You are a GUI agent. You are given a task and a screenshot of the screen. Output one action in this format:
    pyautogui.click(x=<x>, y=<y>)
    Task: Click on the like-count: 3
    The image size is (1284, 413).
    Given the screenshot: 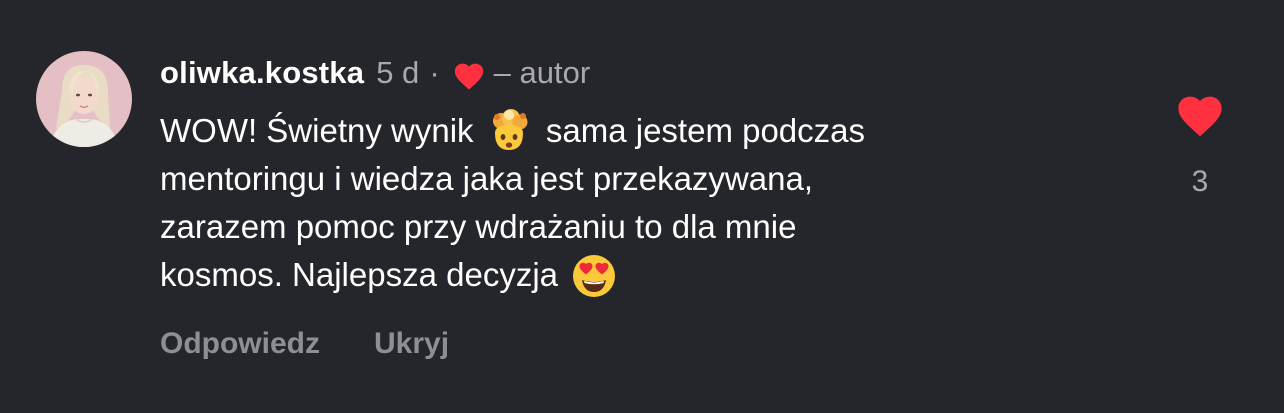 What is the action you would take?
    pyautogui.click(x=1200, y=182)
    